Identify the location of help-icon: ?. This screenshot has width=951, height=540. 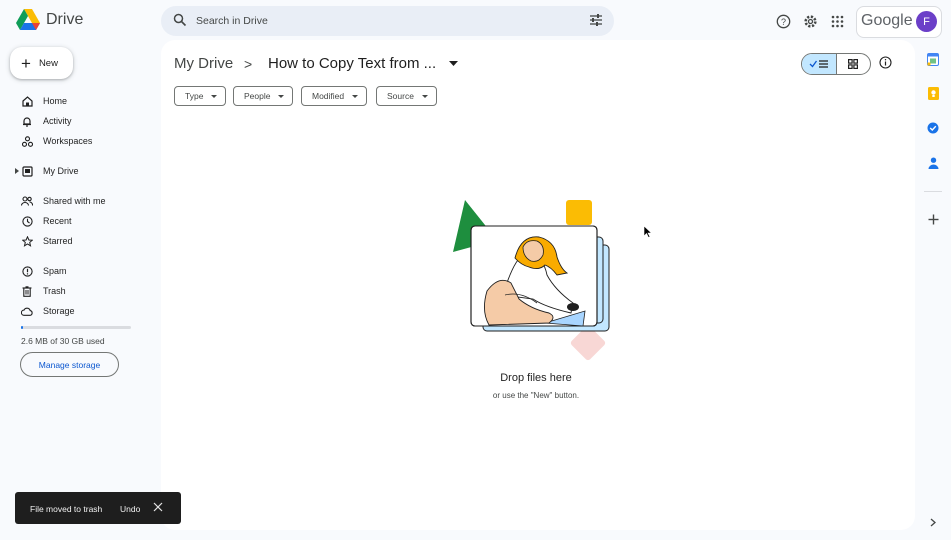
(783, 21).